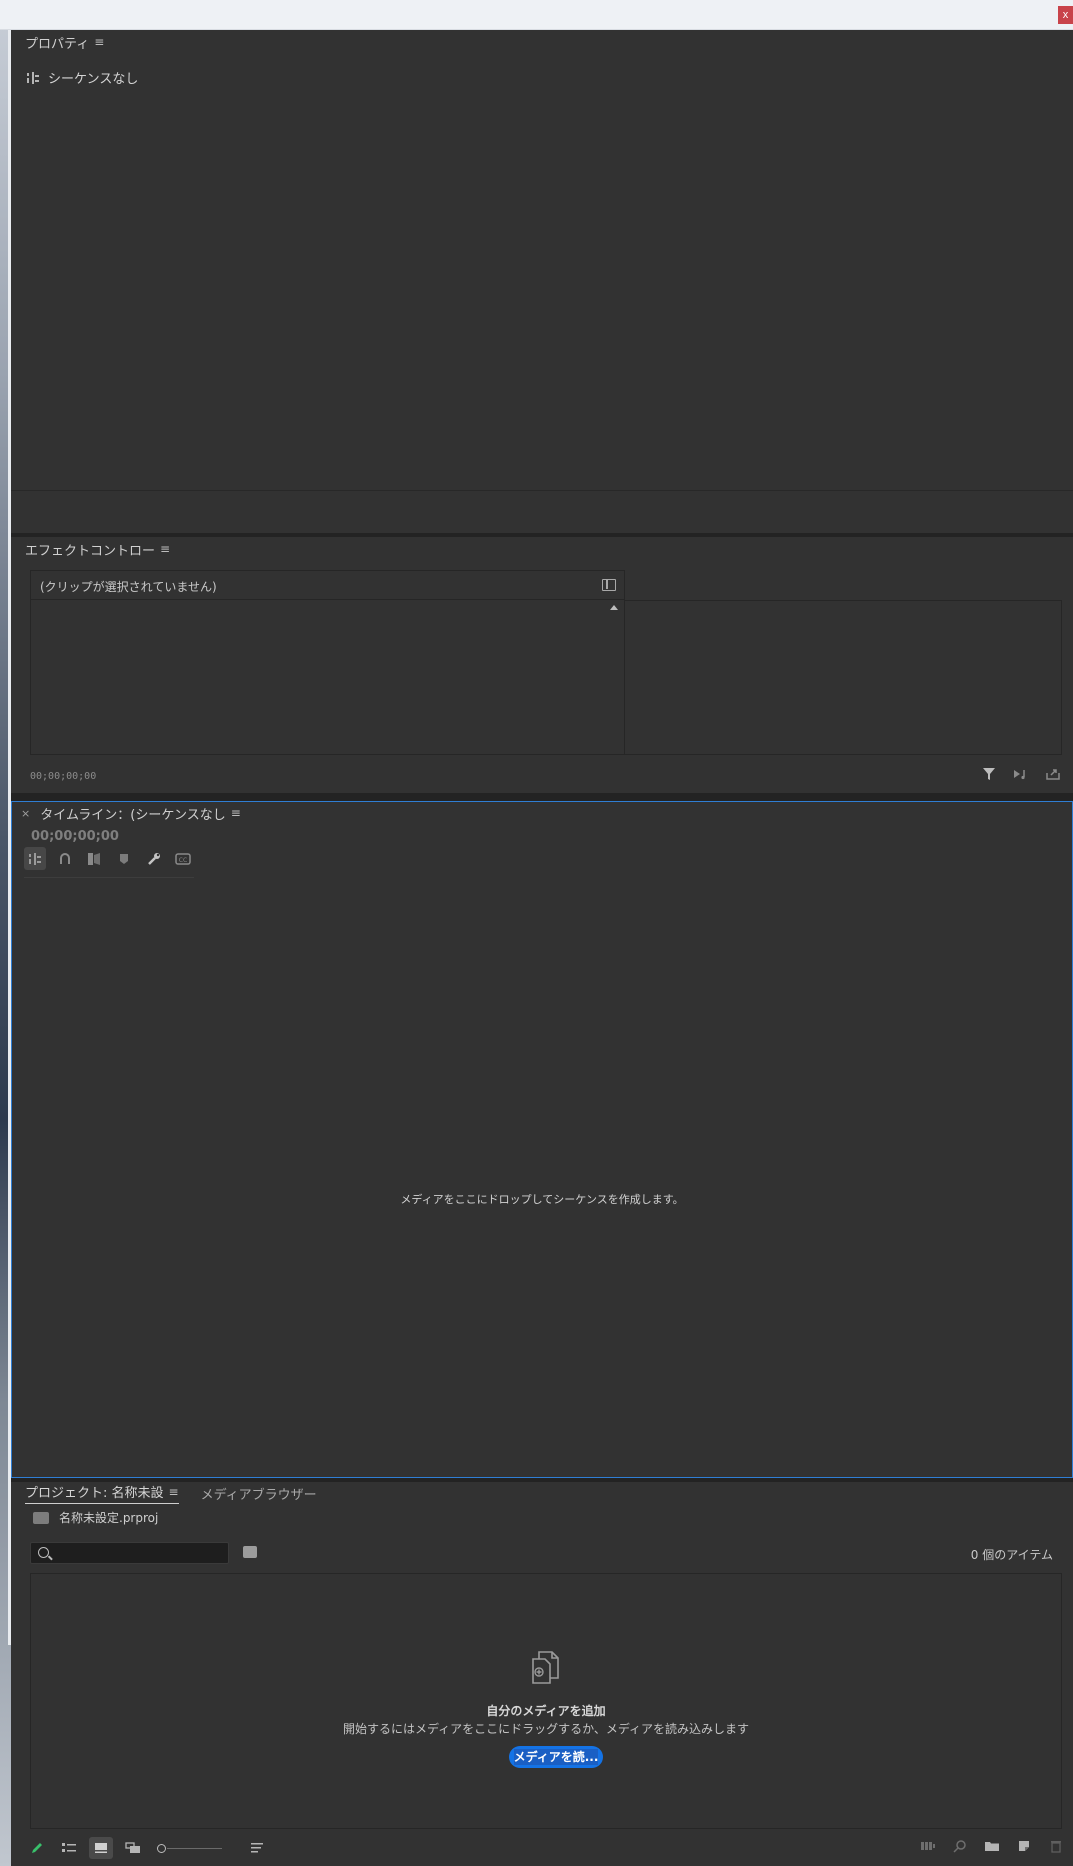 The height and width of the screenshot is (1866, 1073). What do you see at coordinates (99, 42) in the screenshot?
I see `properties-menu-icon: ≡` at bounding box center [99, 42].